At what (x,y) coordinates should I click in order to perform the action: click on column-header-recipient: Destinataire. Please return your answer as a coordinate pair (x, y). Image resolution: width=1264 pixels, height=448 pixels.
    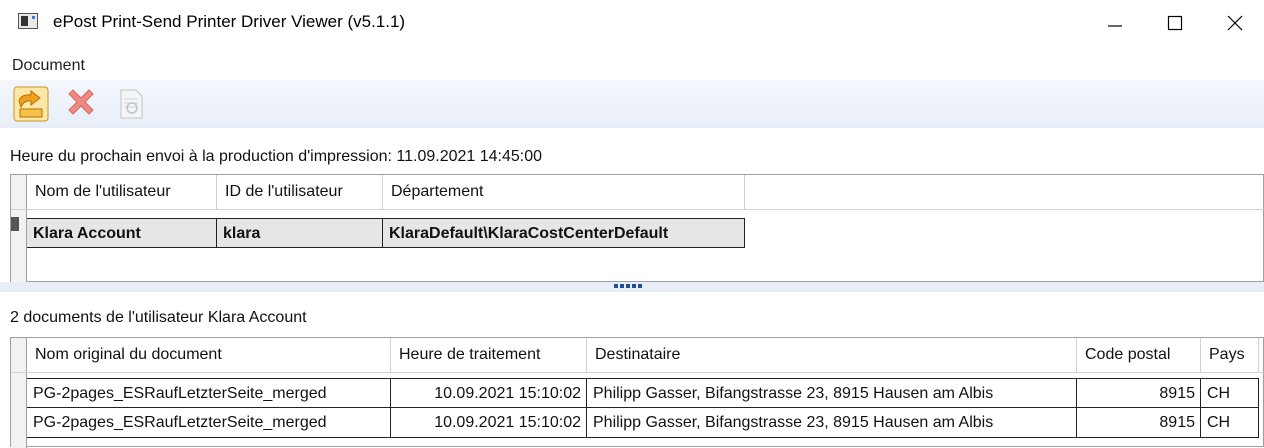
    Looking at the image, I should click on (832, 355).